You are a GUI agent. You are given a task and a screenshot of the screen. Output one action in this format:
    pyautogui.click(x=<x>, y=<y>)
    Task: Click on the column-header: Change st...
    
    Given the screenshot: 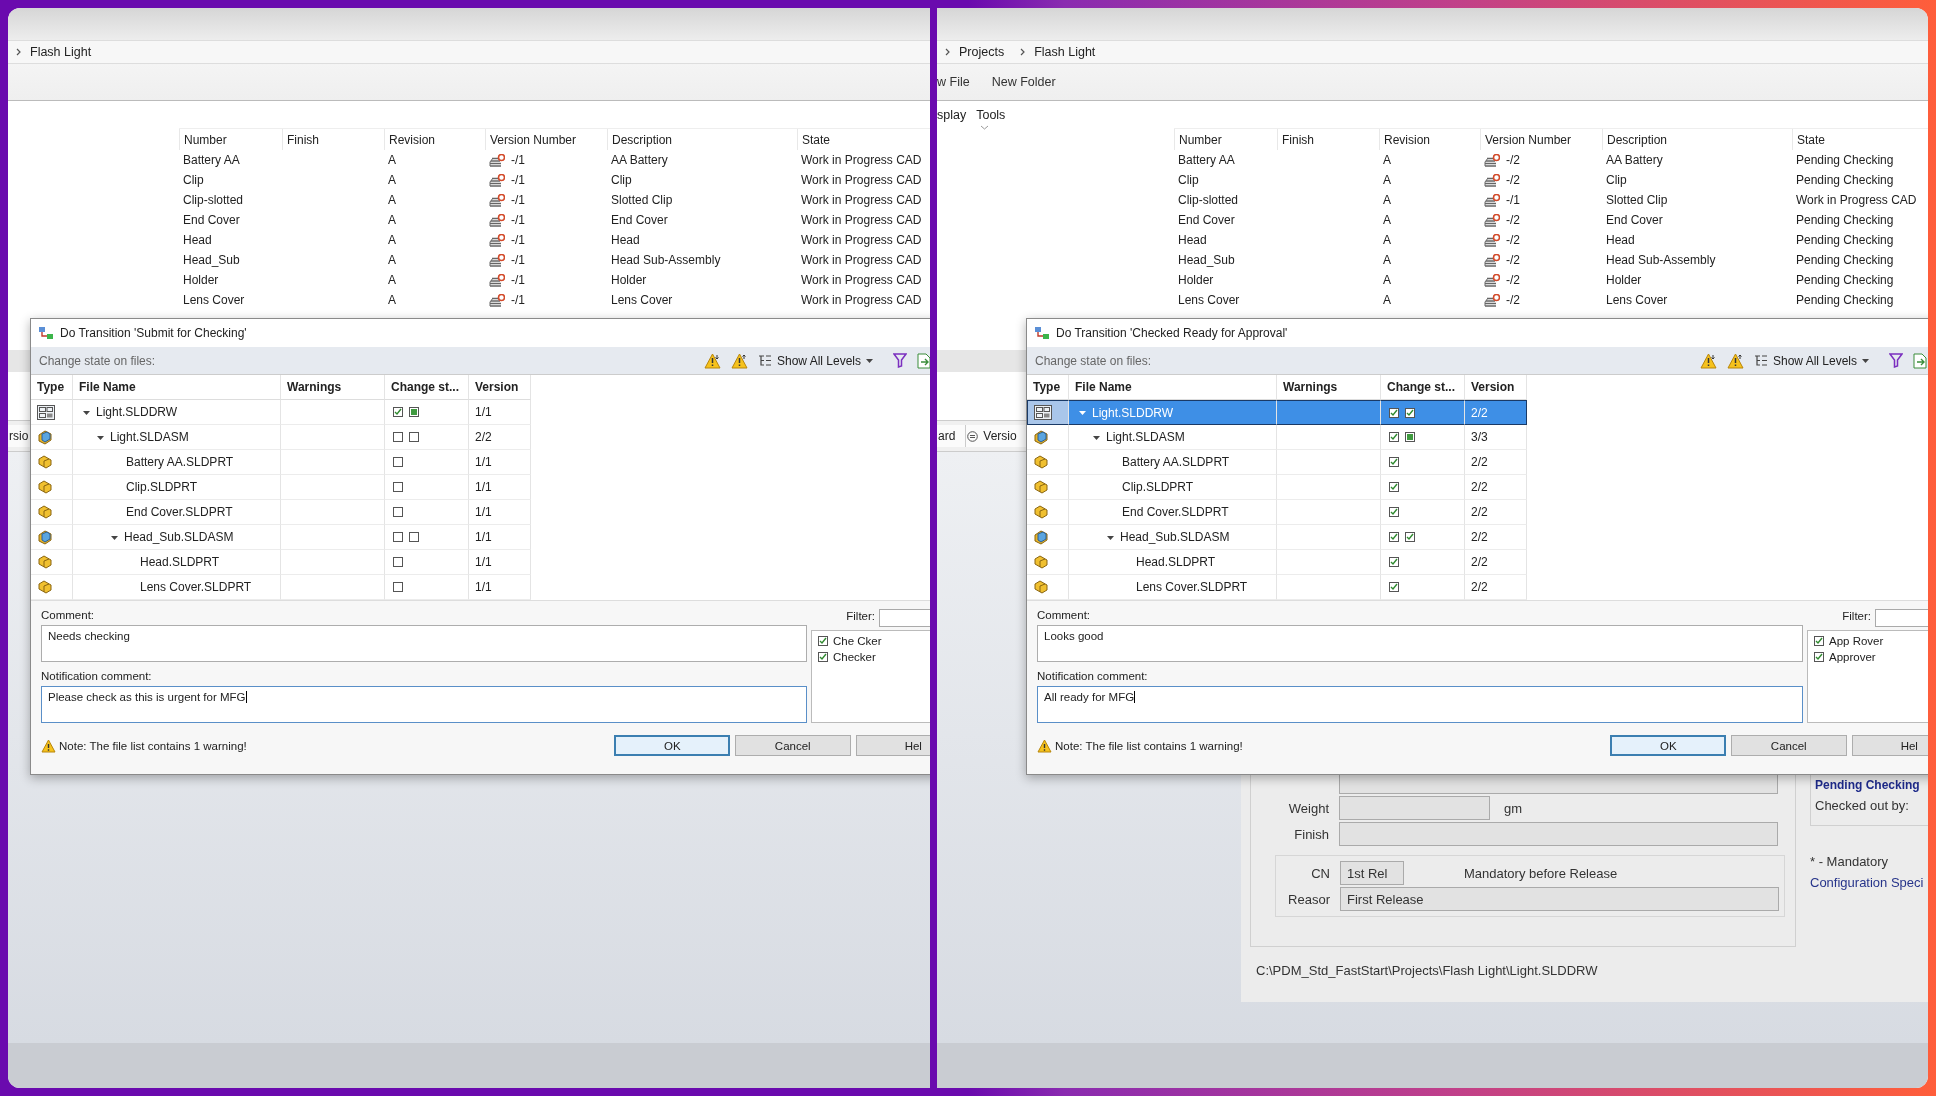 What is the action you would take?
    pyautogui.click(x=427, y=387)
    